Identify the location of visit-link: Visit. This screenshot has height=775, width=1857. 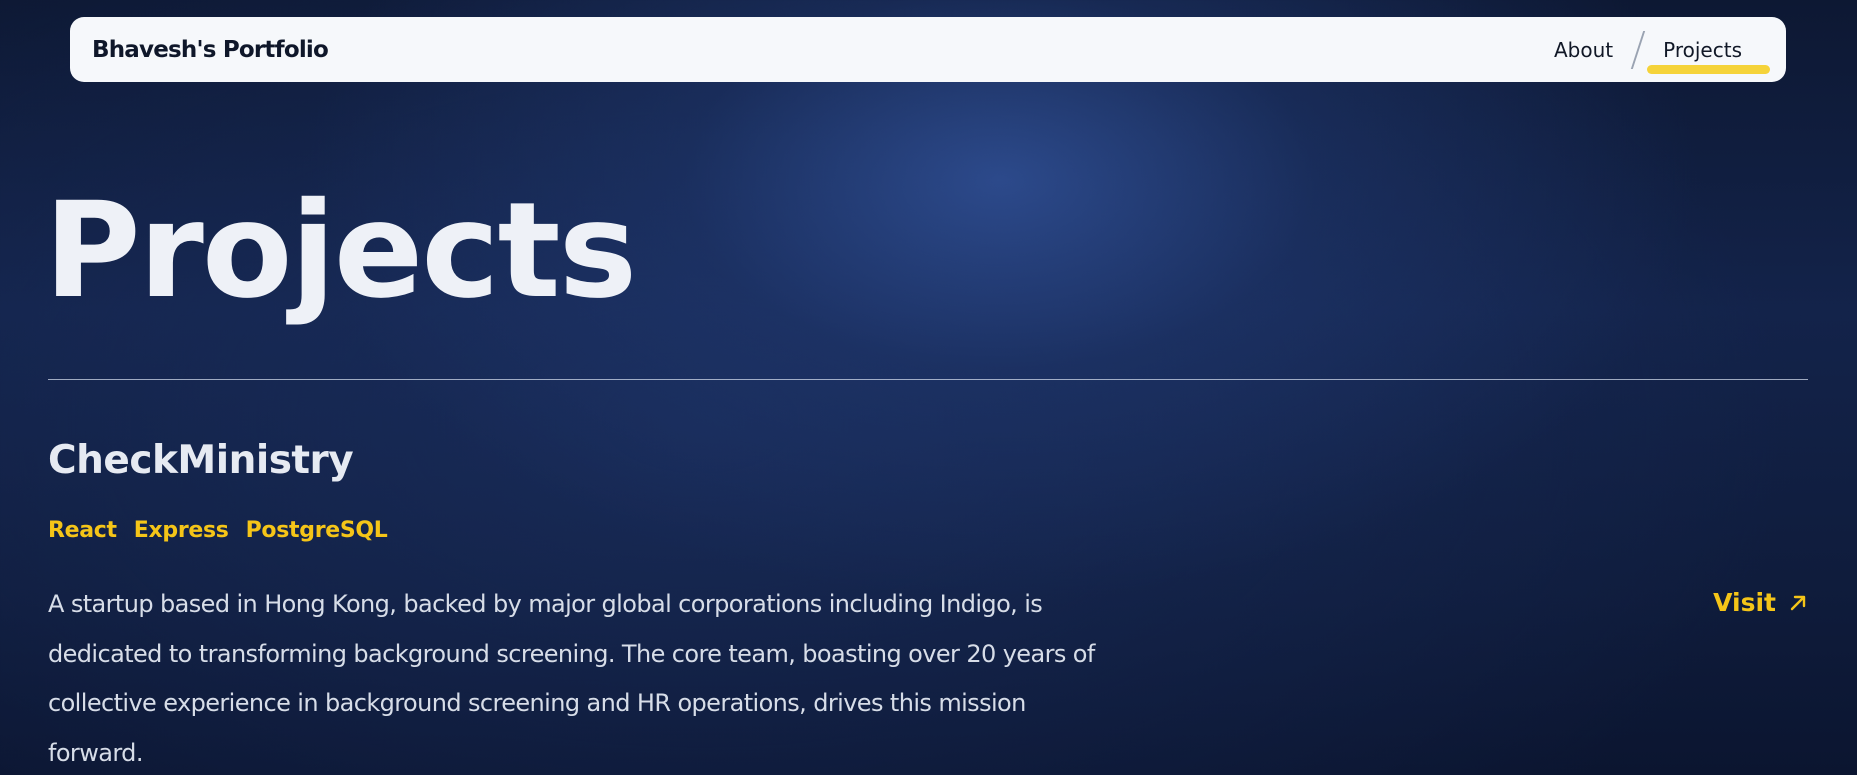
(1760, 602).